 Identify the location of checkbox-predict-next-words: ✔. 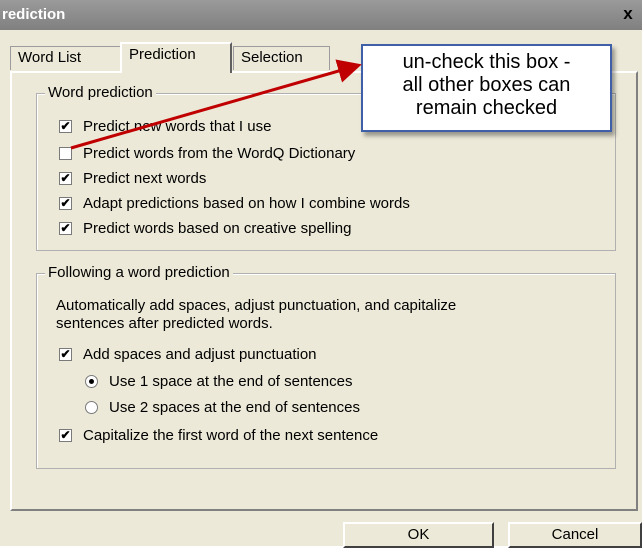
(65, 178).